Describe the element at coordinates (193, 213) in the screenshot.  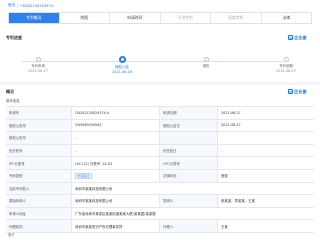
I see `applicant-address-link: 广东省深圳市某某区某某街道某某大厦(某某园)某某楼` at that location.